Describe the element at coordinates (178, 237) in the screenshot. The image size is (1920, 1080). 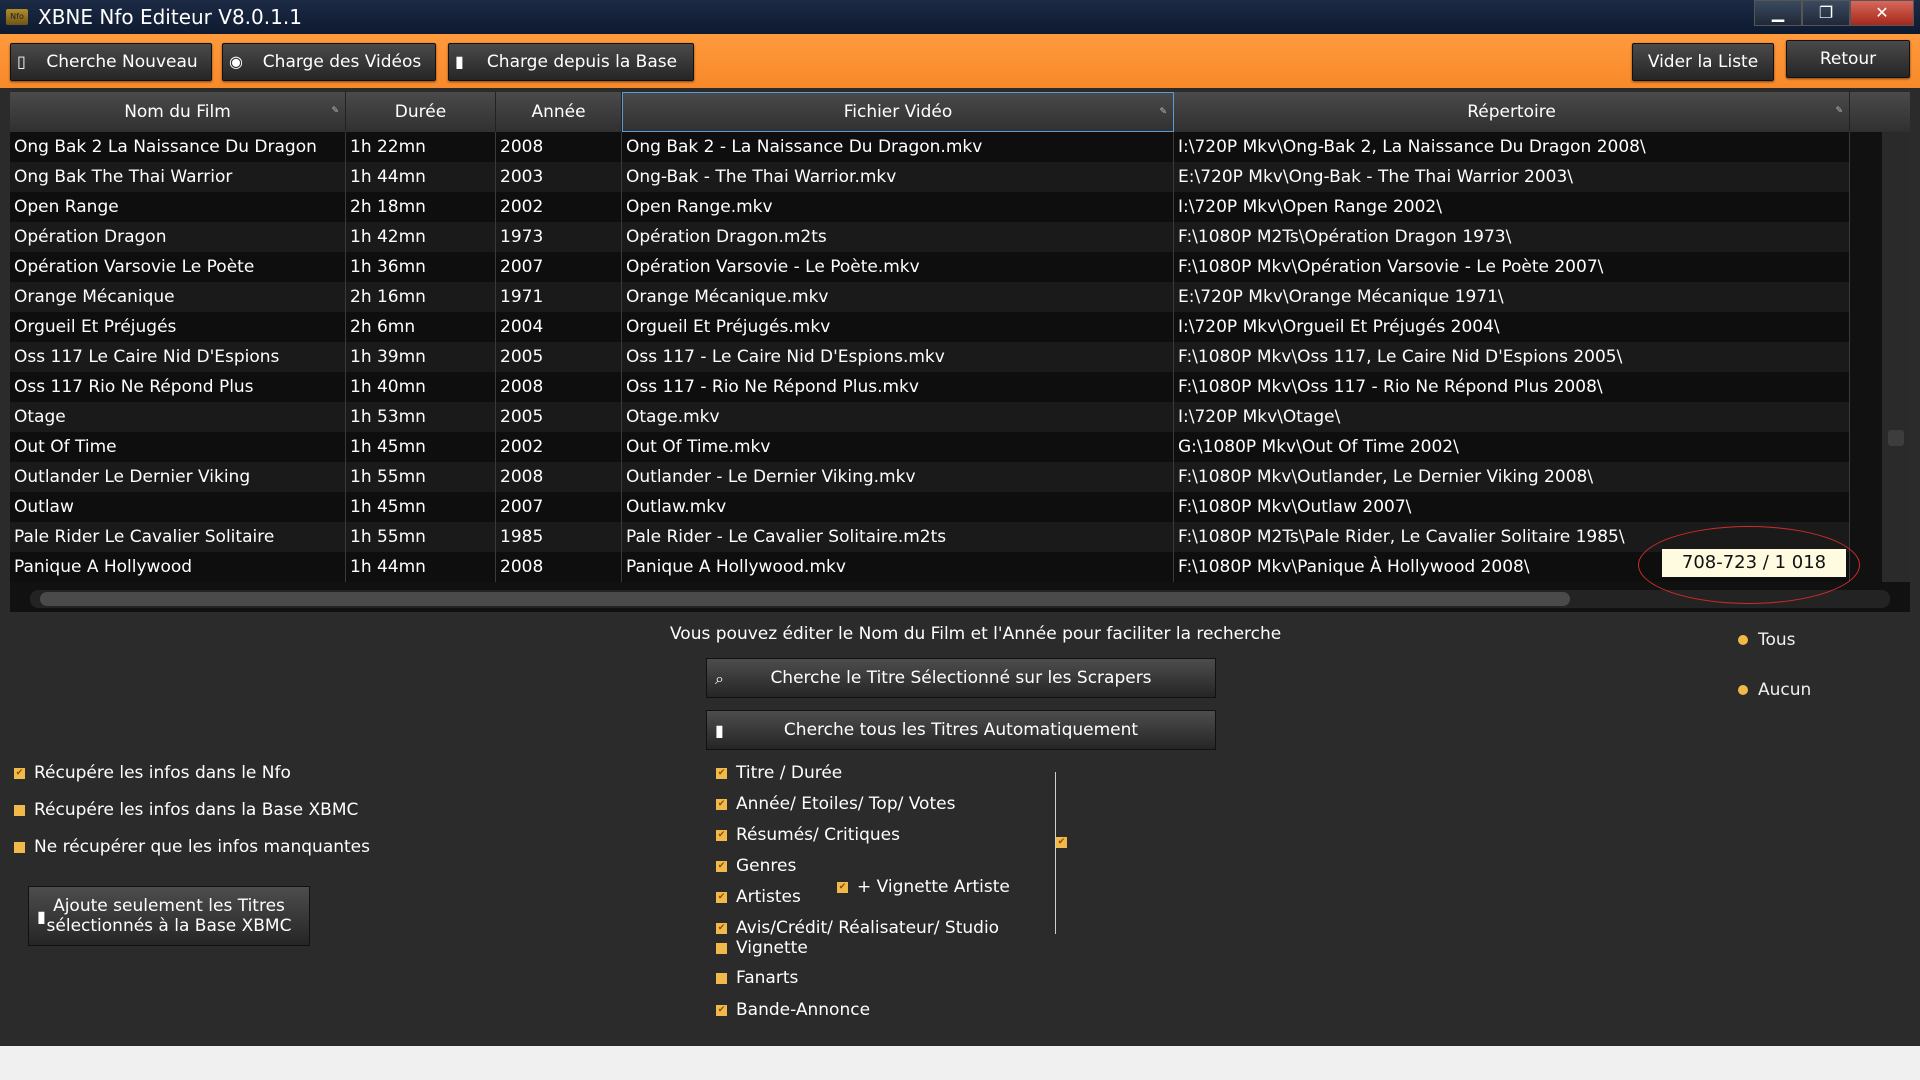
I see `table-cell: Opération Dragon` at that location.